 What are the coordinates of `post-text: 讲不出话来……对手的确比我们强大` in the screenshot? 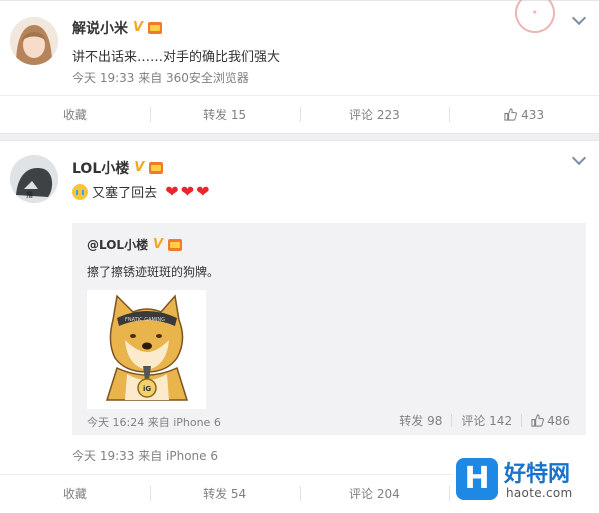 It's located at (176, 57).